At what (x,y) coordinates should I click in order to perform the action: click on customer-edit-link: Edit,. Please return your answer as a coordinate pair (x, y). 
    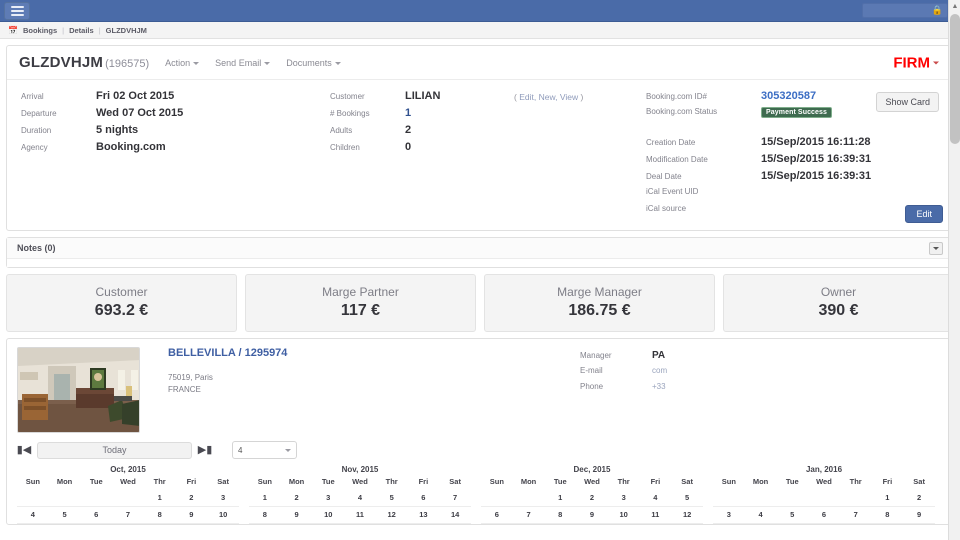
    Looking at the image, I should click on (527, 97).